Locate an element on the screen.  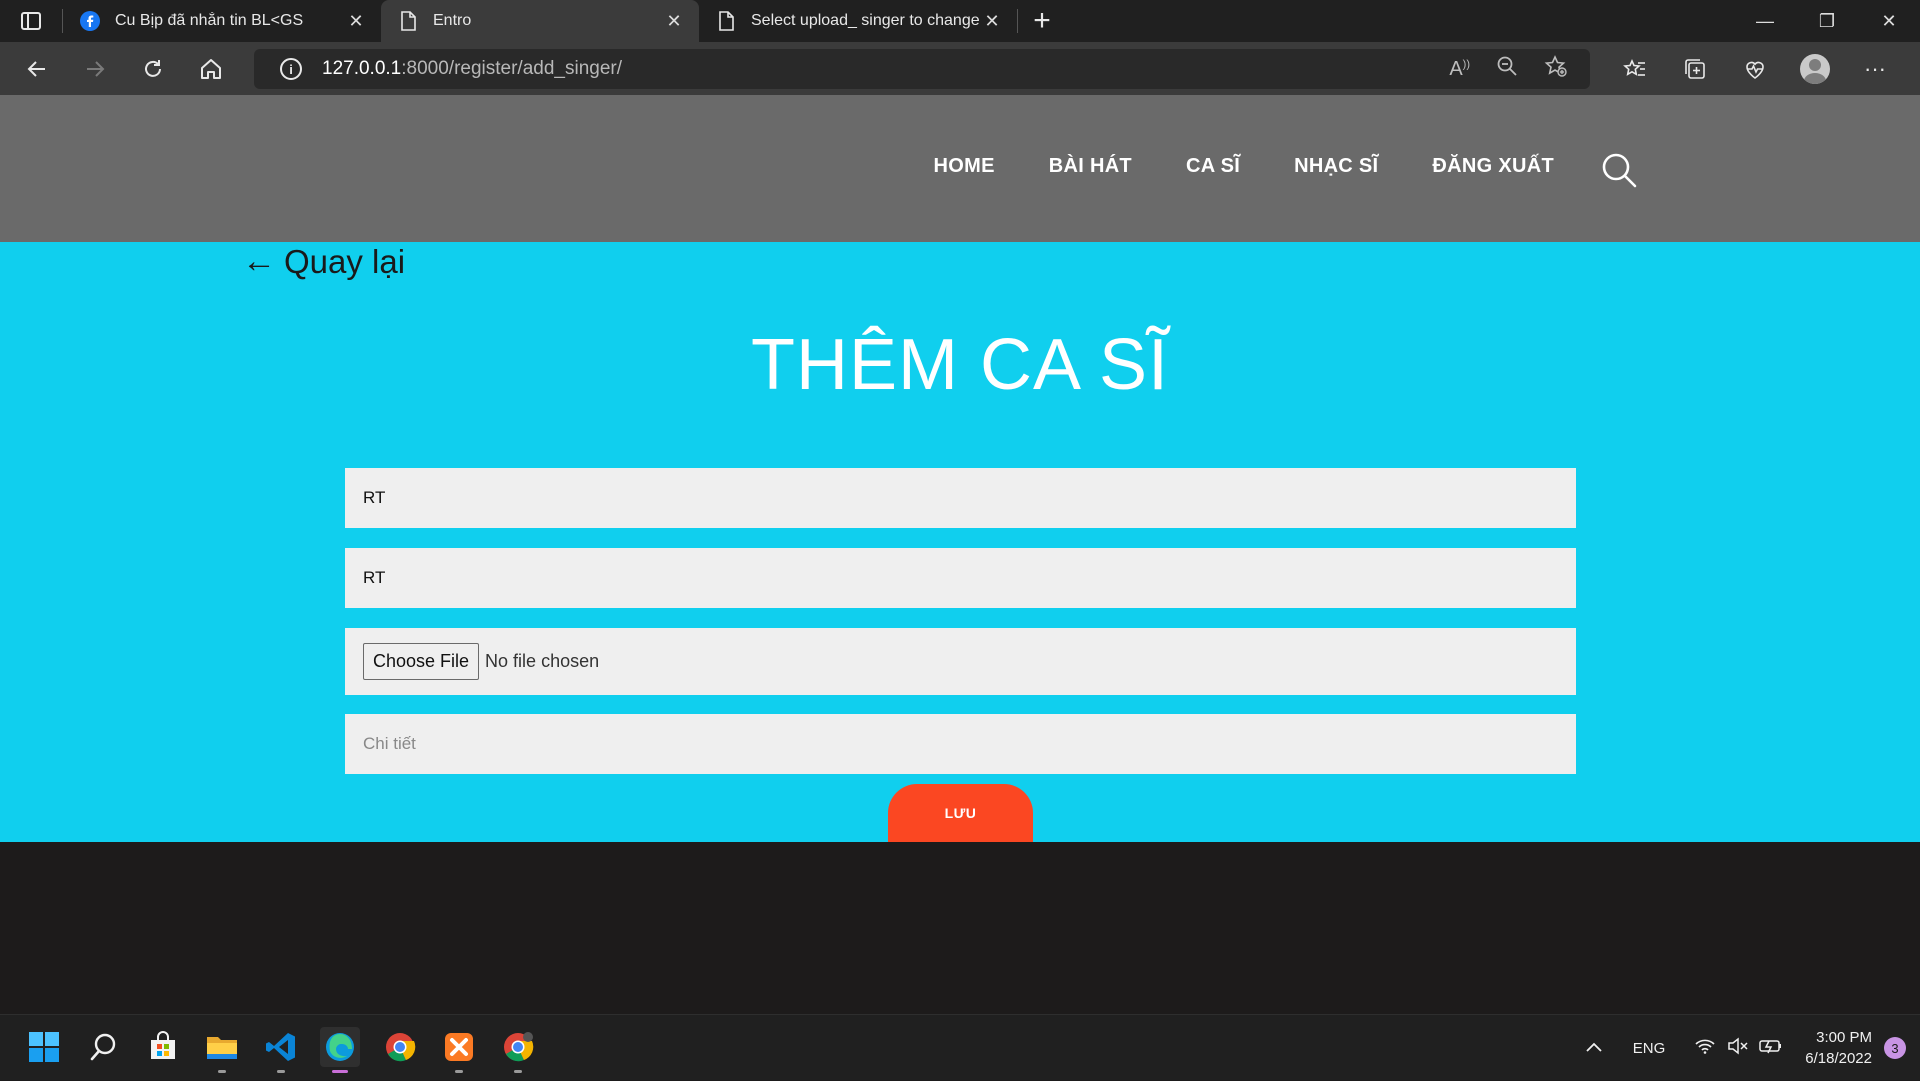
wifi-icon is located at coordinates (1705, 1048).